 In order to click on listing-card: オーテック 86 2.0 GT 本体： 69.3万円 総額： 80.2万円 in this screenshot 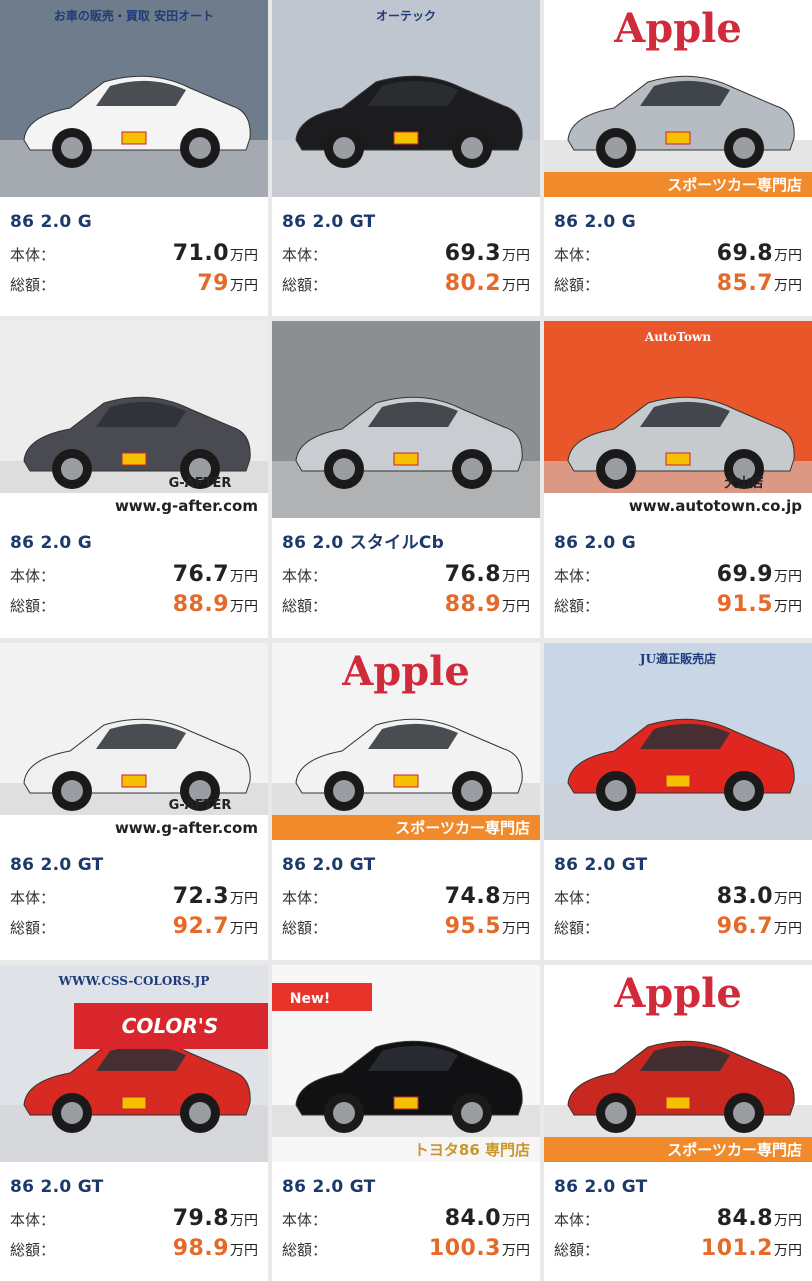, I will do `click(406, 158)`.